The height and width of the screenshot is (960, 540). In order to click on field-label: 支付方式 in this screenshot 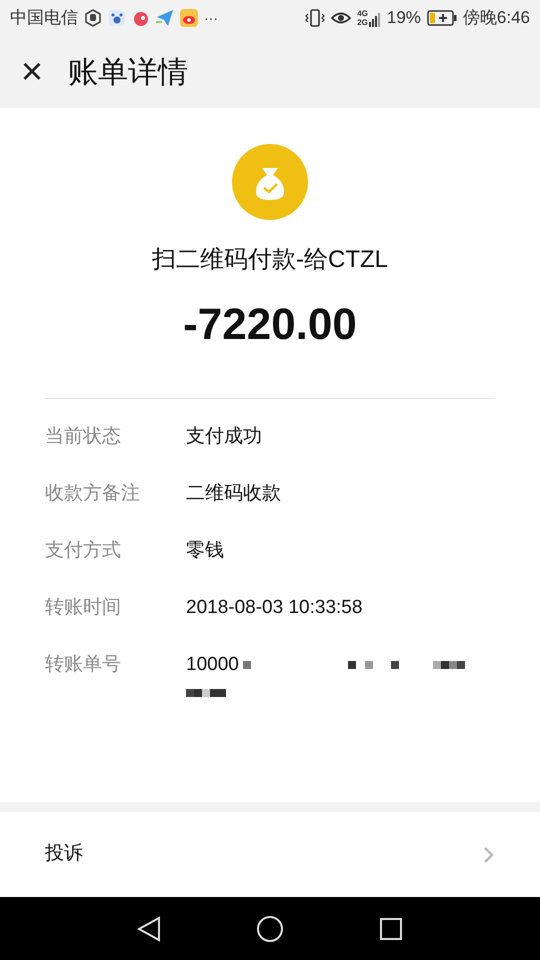, I will do `click(83, 551)`.